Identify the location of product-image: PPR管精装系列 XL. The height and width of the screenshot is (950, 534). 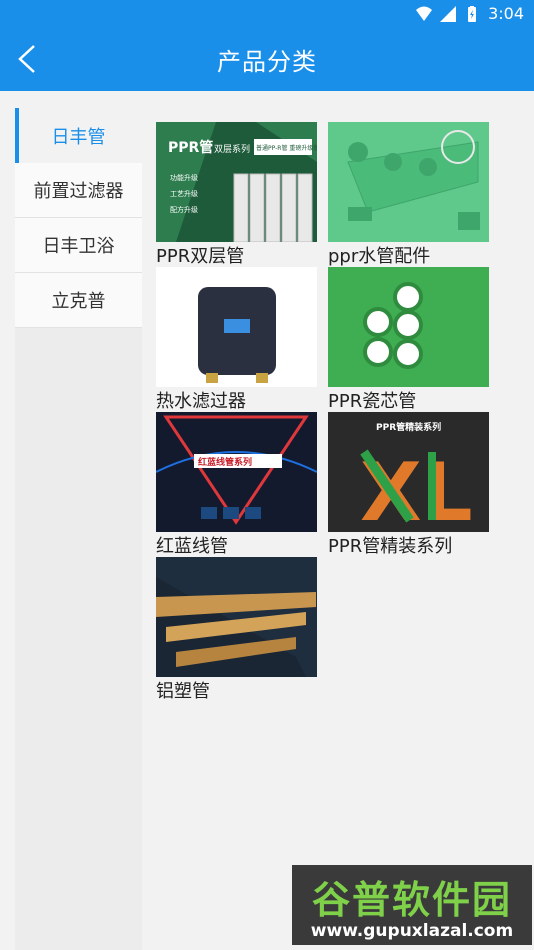
(408, 472).